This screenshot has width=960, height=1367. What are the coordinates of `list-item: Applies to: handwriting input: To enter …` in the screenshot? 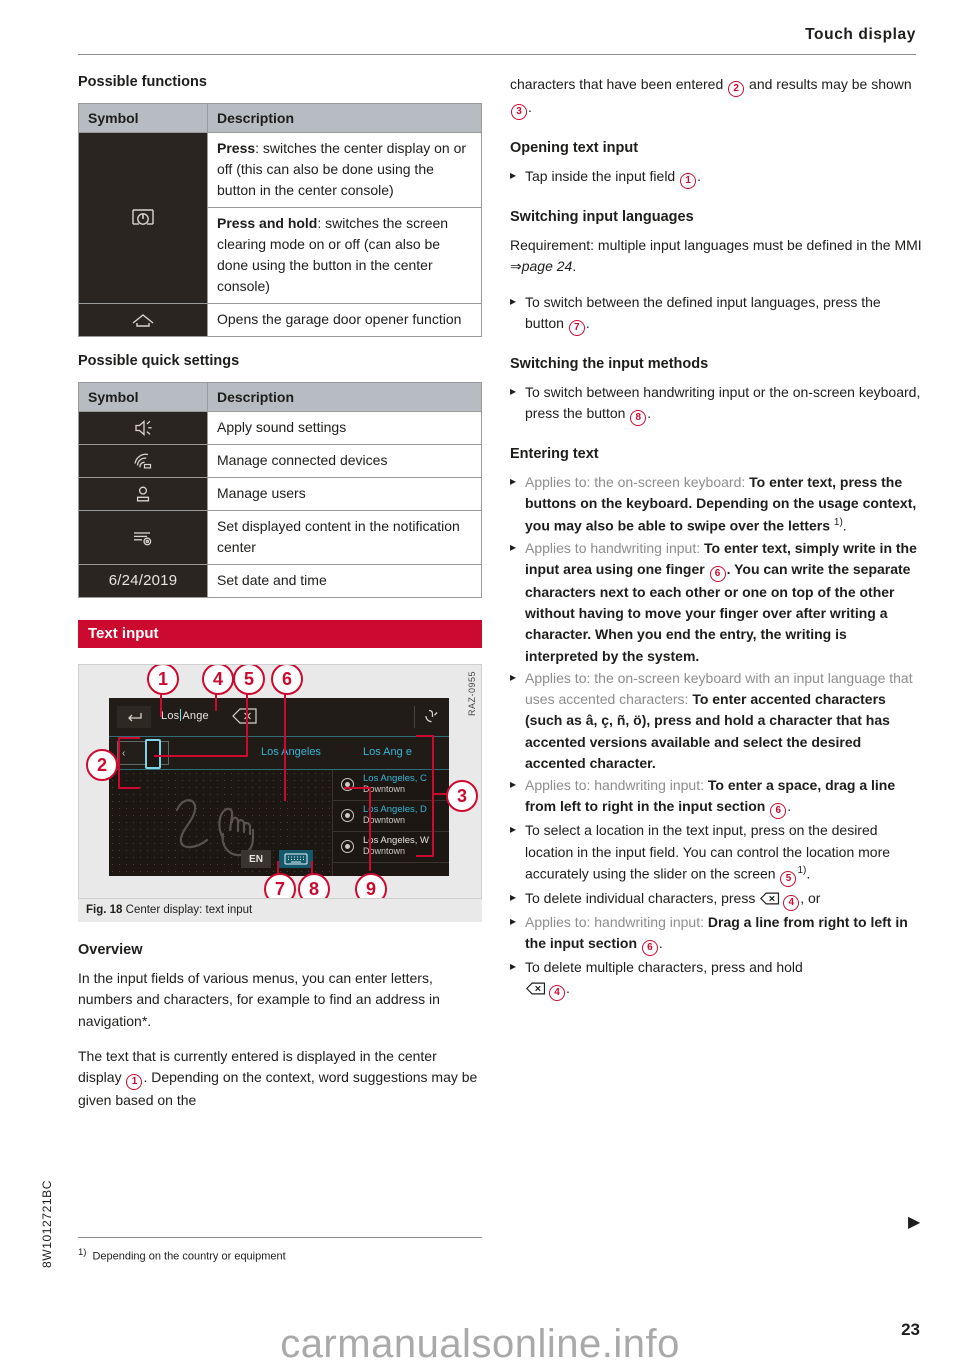 It's located at (716, 797).